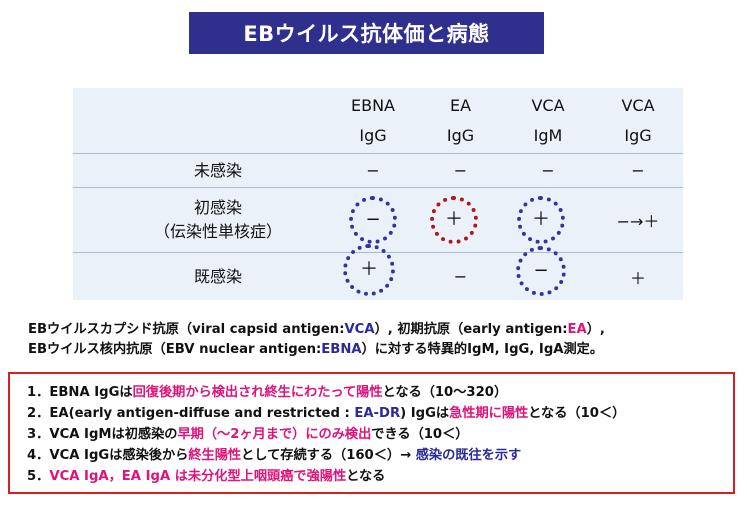  Describe the element at coordinates (108, 455) in the screenshot. I see `text-span: 4．VCA IgGは感染後から` at that location.